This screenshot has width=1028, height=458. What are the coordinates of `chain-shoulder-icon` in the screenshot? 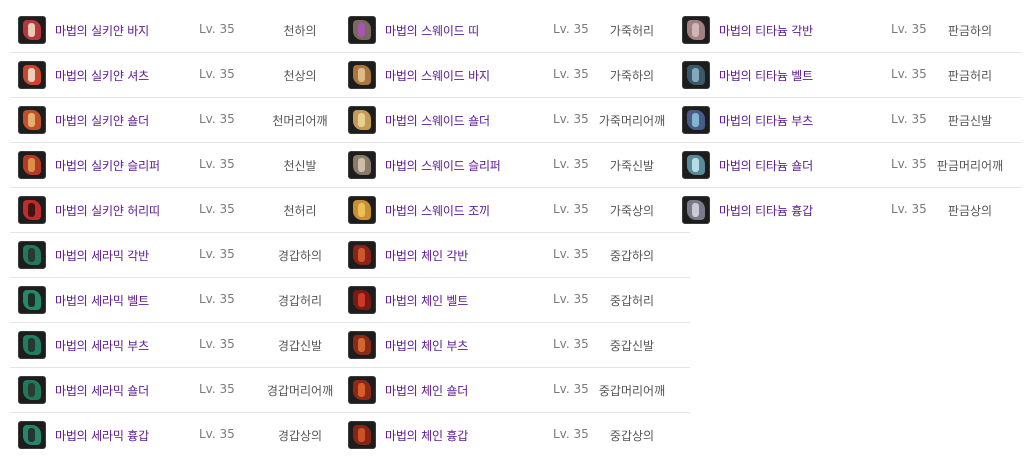 It's located at (362, 390).